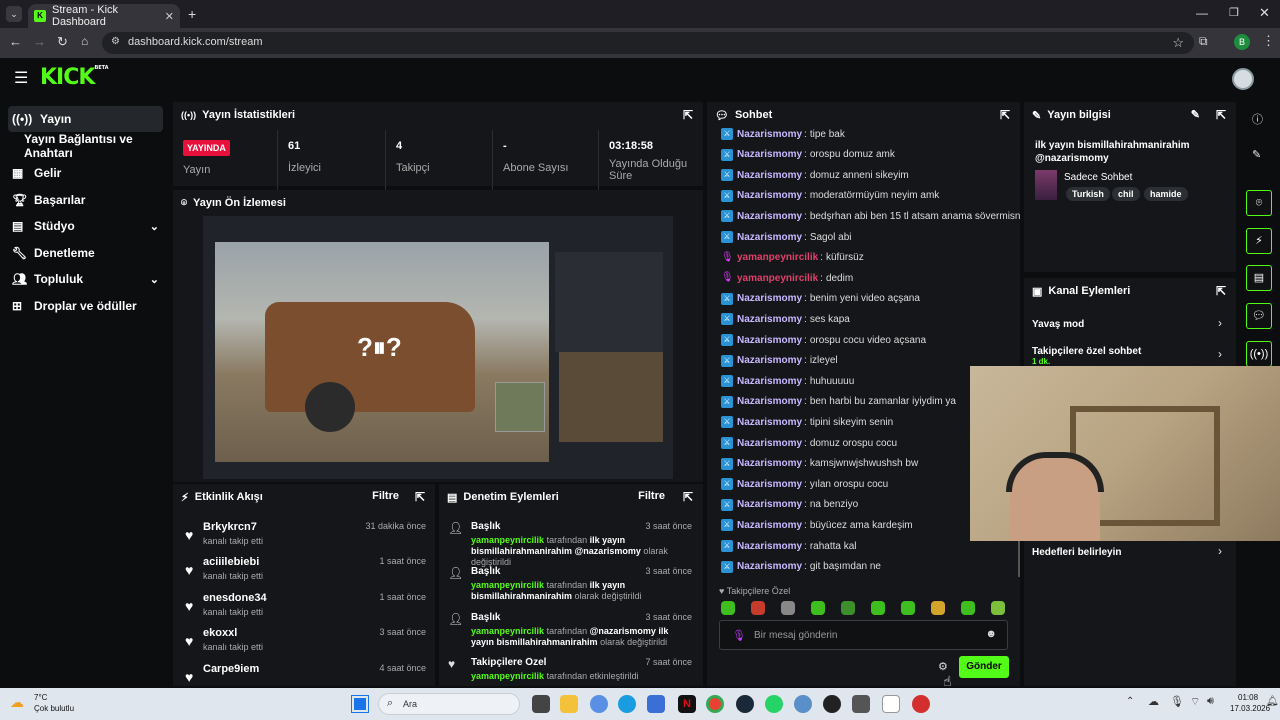 The image size is (1280, 720). Describe the element at coordinates (360, 704) in the screenshot. I see `start-button` at that location.